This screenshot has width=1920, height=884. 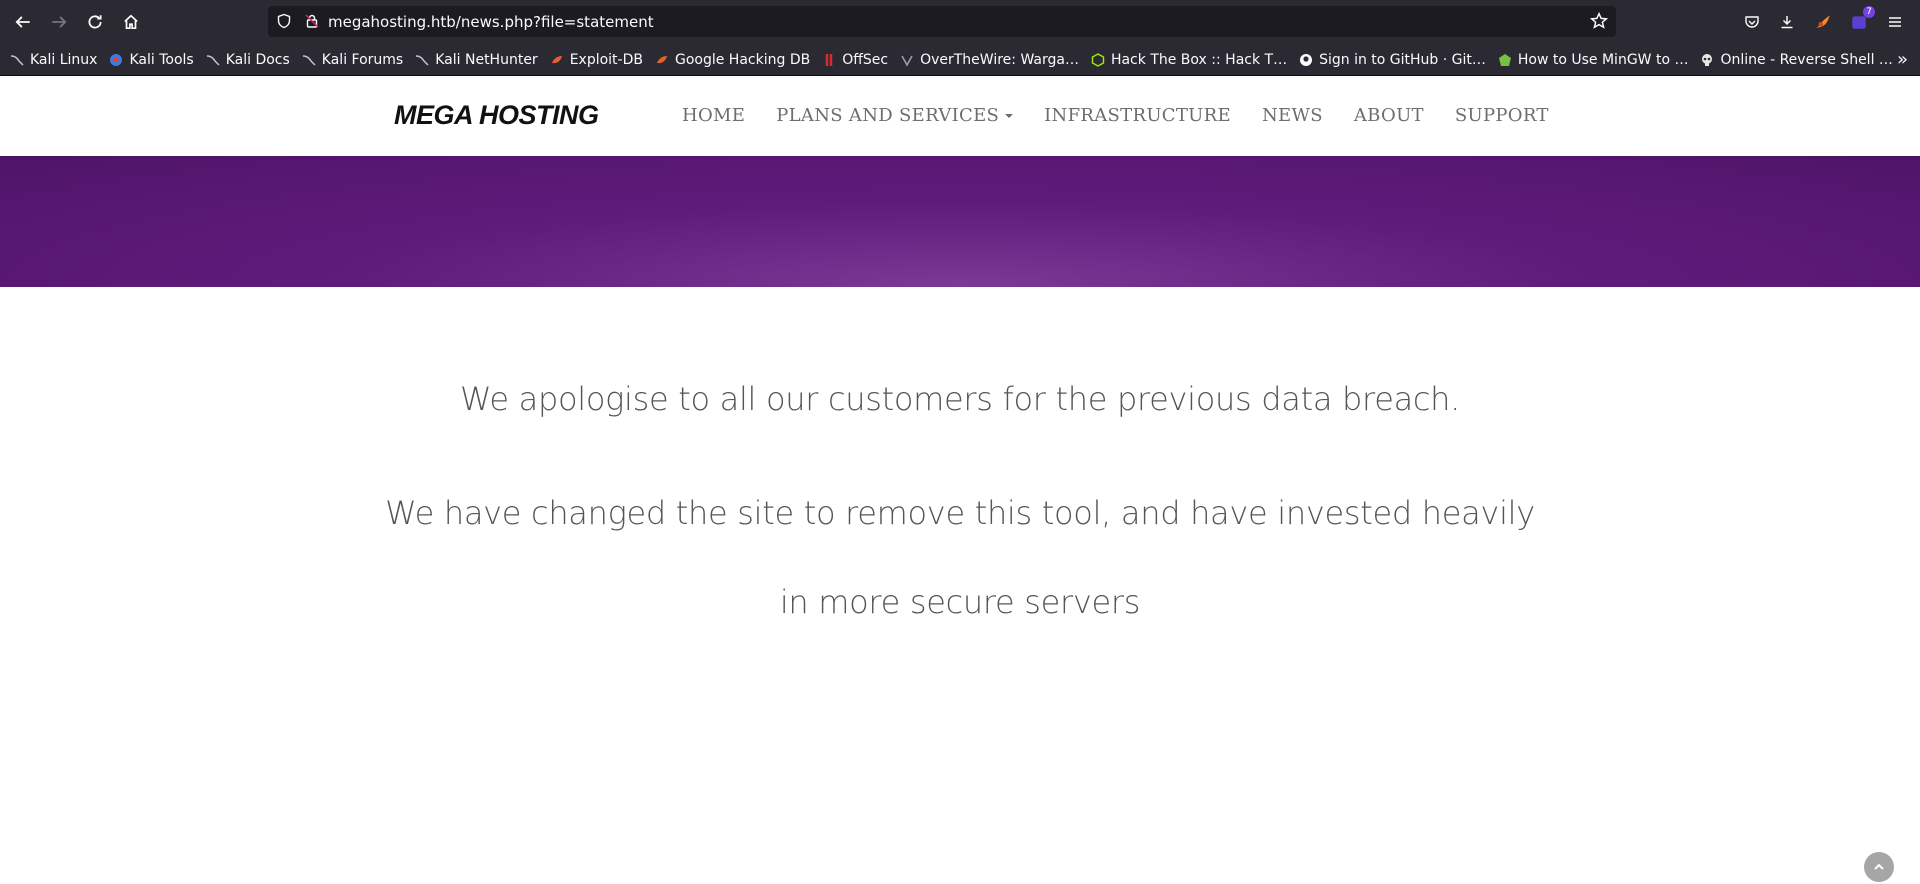 I want to click on chevron-up-icon, so click(x=1879, y=866).